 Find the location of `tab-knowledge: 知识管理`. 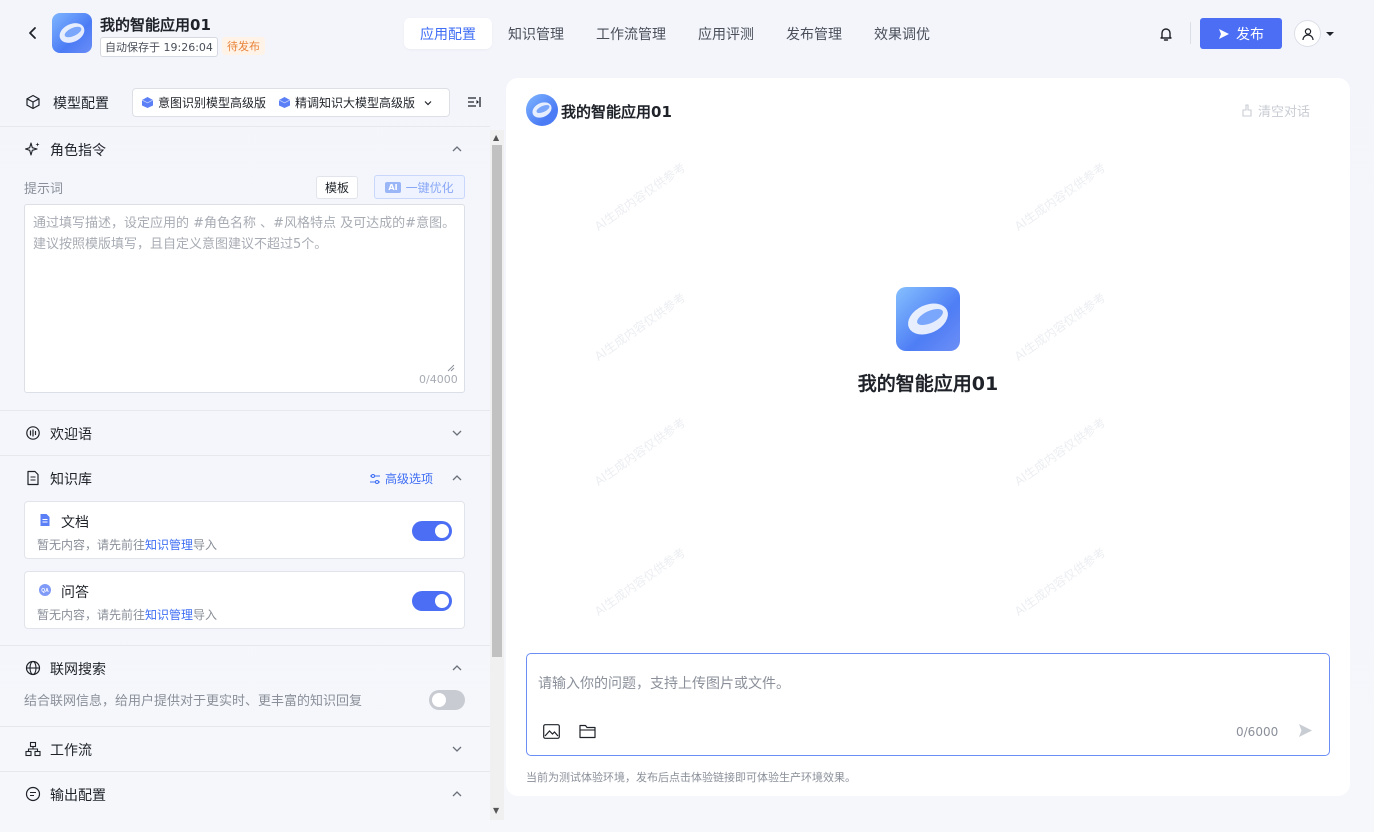

tab-knowledge: 知识管理 is located at coordinates (536, 33).